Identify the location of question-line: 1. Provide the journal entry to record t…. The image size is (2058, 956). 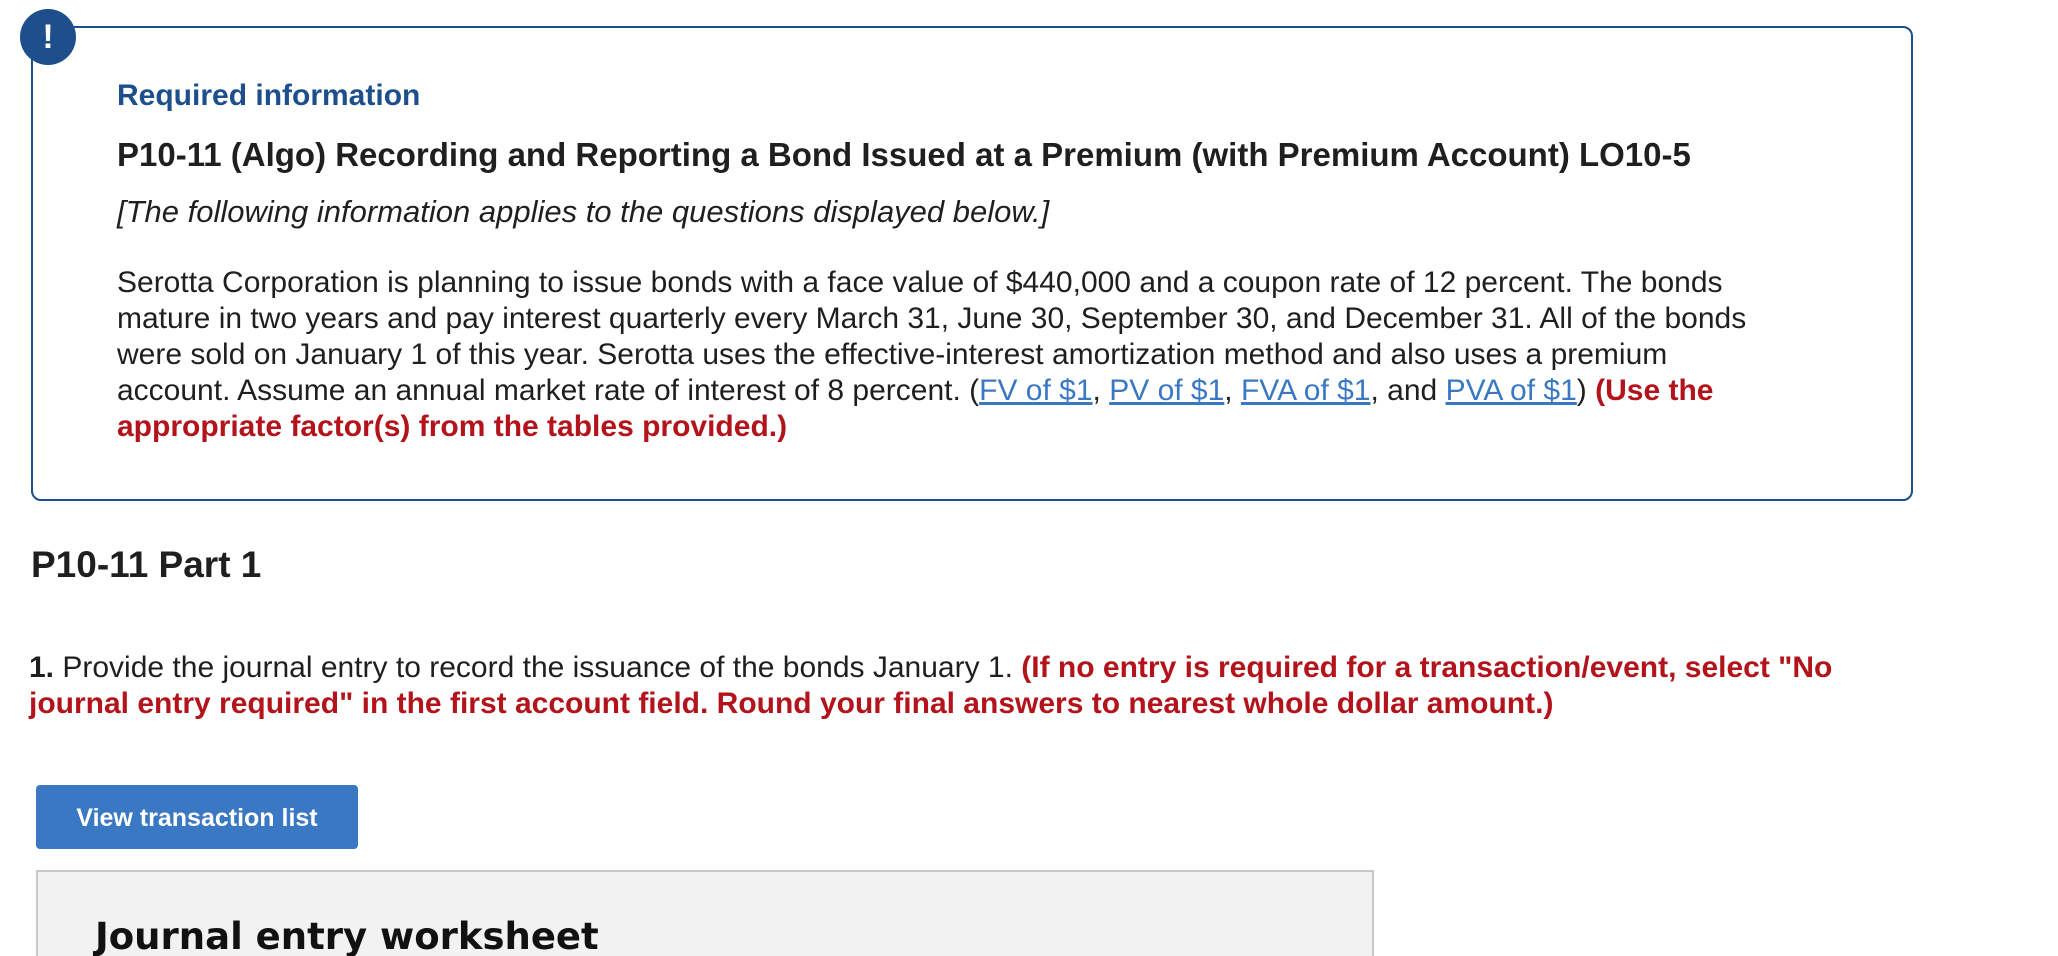
(1009, 668).